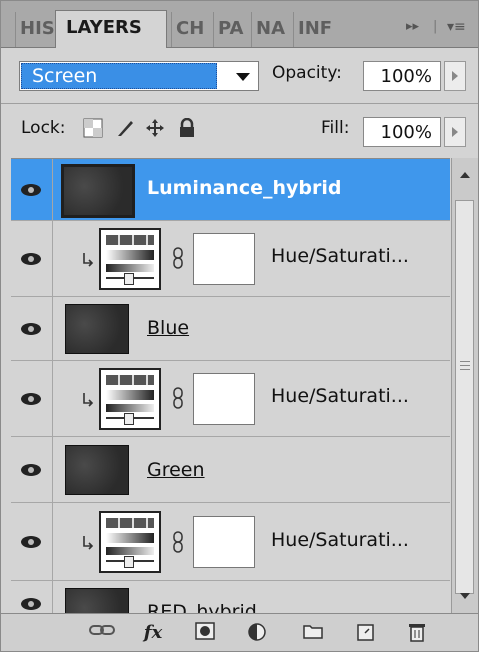  I want to click on tab-channels: CH, so click(192, 29).